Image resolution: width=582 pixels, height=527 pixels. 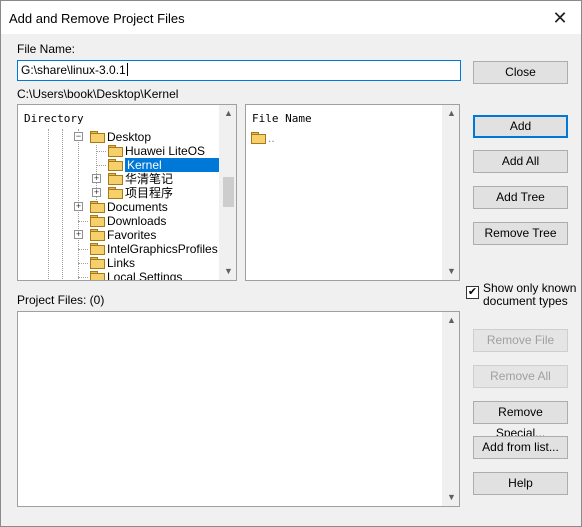 I want to click on tree-item-local-settings: Local Settings, so click(x=136, y=275).